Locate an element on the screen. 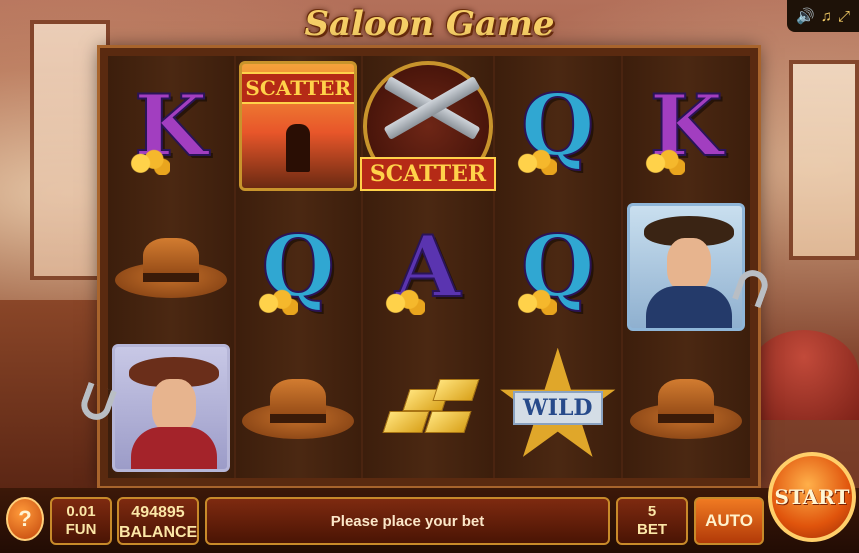 This screenshot has height=553, width=859. game-title: Saloon Game is located at coordinates (429, 24).